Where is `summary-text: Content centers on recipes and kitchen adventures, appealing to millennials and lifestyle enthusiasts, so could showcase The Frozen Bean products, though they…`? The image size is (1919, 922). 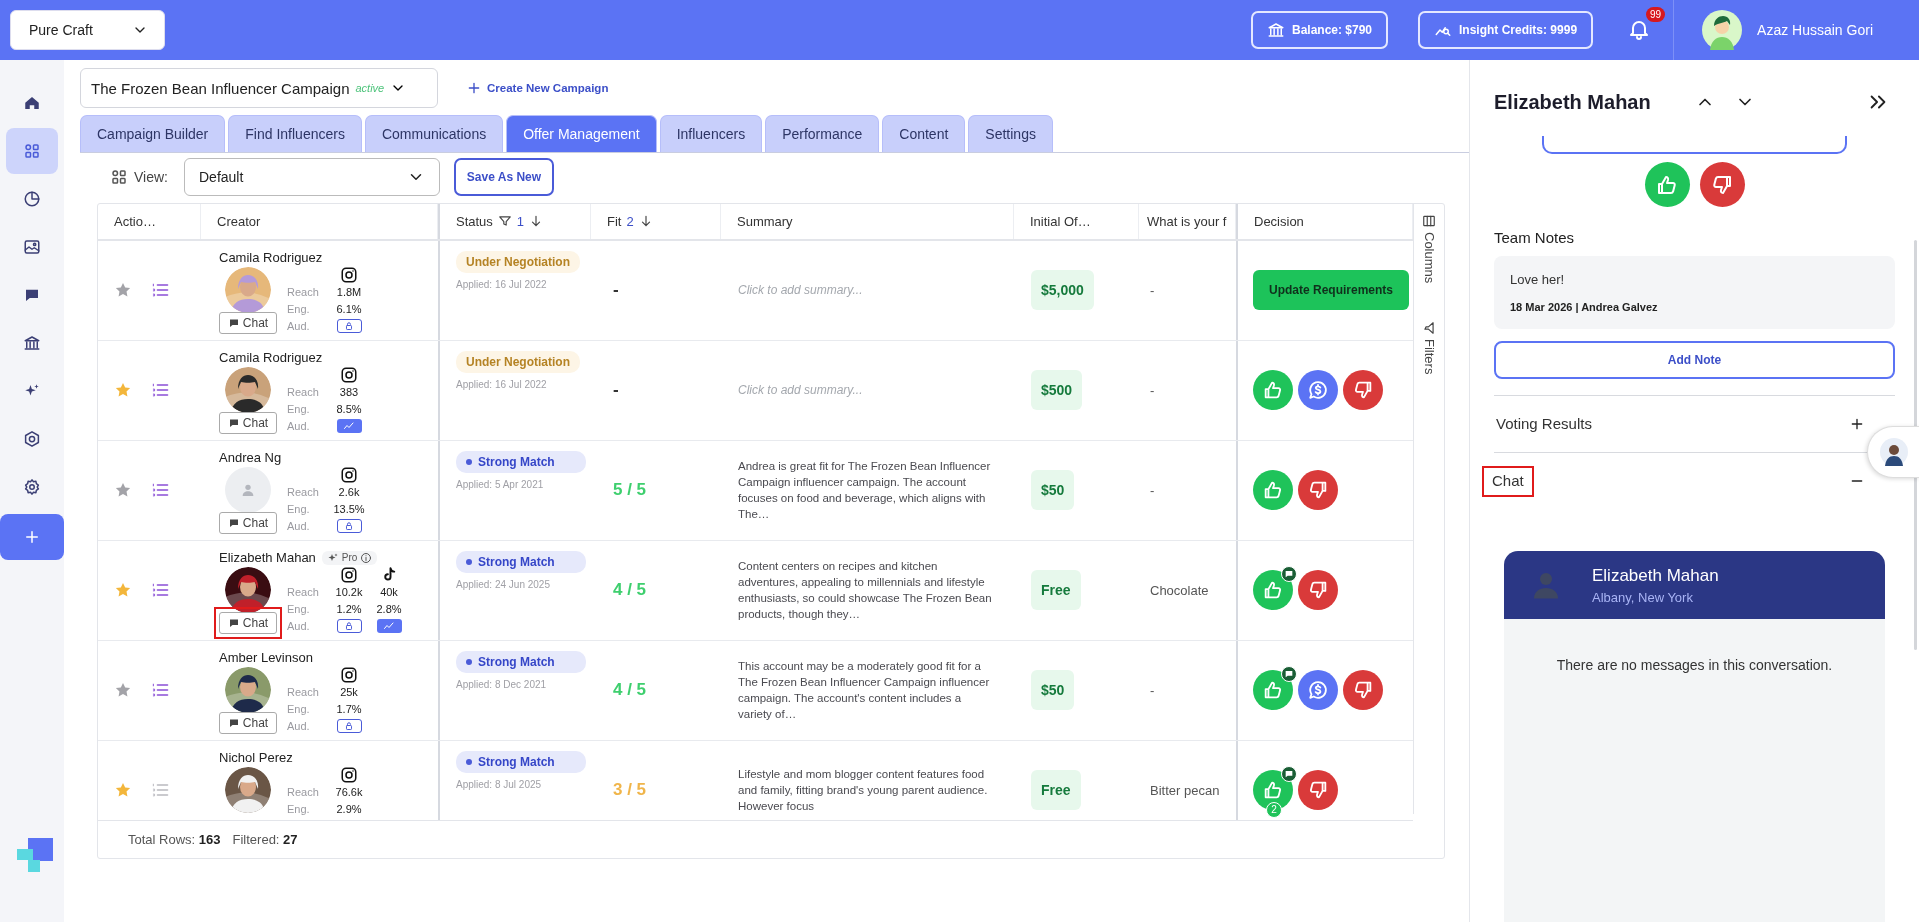
summary-text: Content centers on recipes and kitchen adventures, appealing to millennials and lifestyle enthusiasts, so could showcase The Frozen Bean products, though they… is located at coordinates (865, 591).